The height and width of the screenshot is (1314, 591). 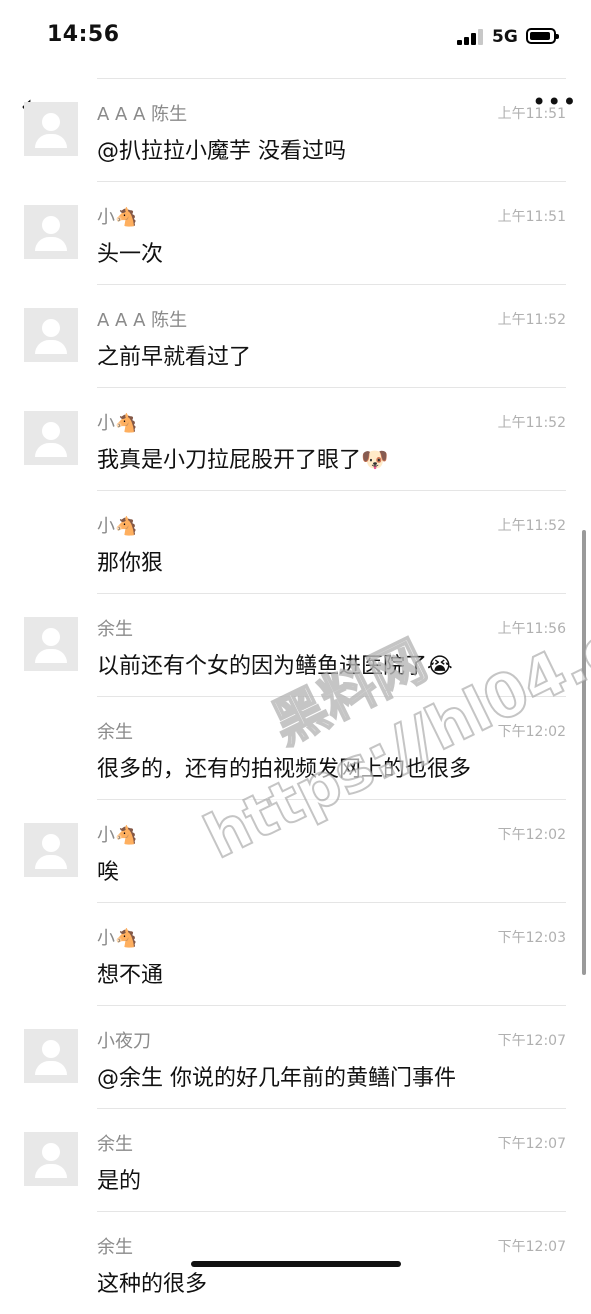 What do you see at coordinates (152, 1282) in the screenshot?
I see `message-text: 这种的很多` at bounding box center [152, 1282].